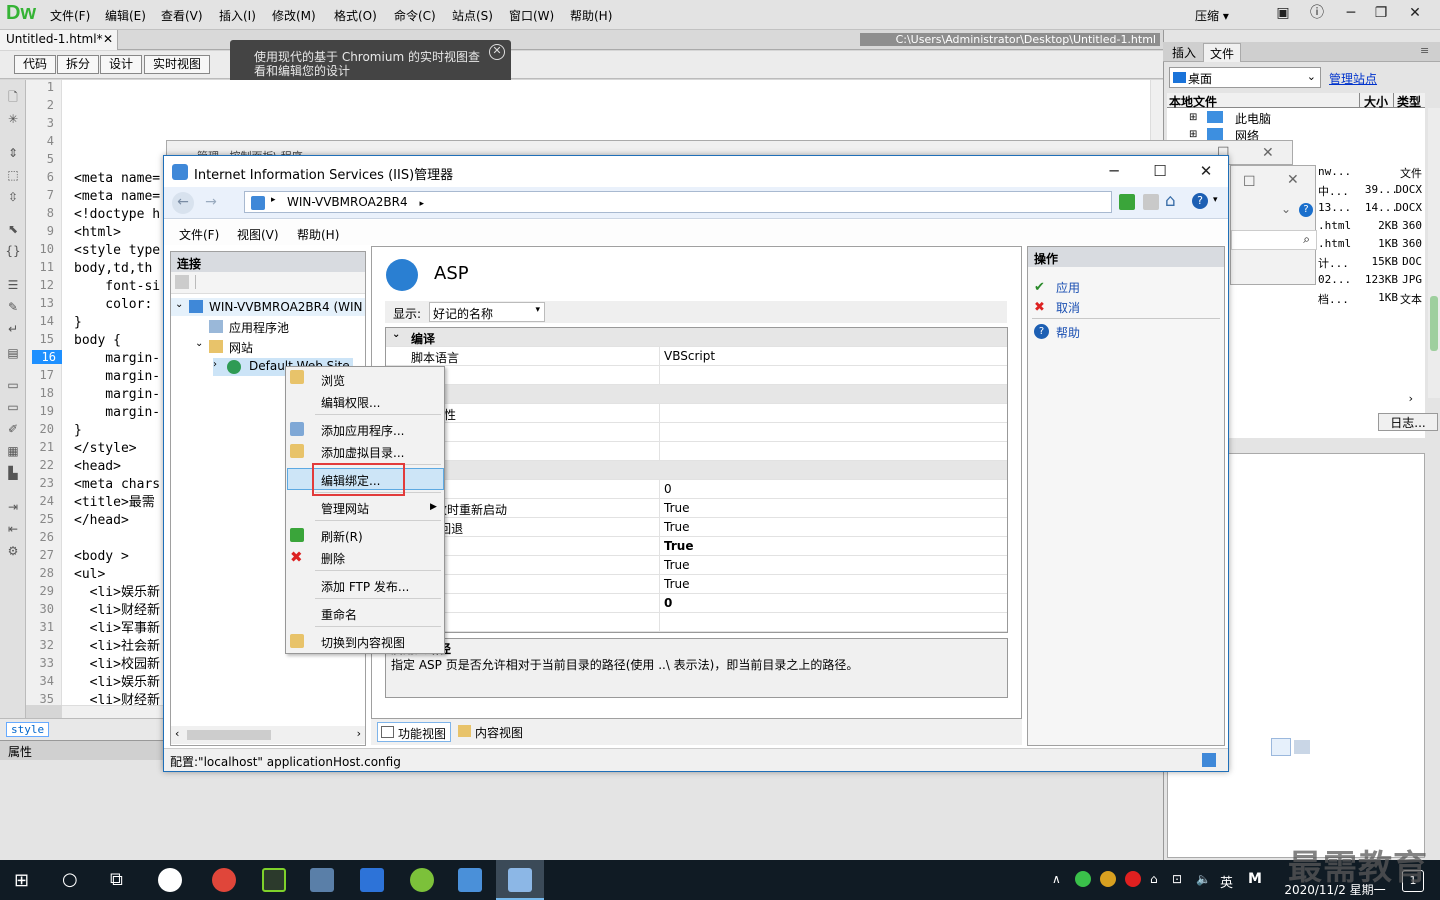 The width and height of the screenshot is (1440, 900). Describe the element at coordinates (1193, 134) in the screenshot. I see `expand-icon: ⊞` at that location.